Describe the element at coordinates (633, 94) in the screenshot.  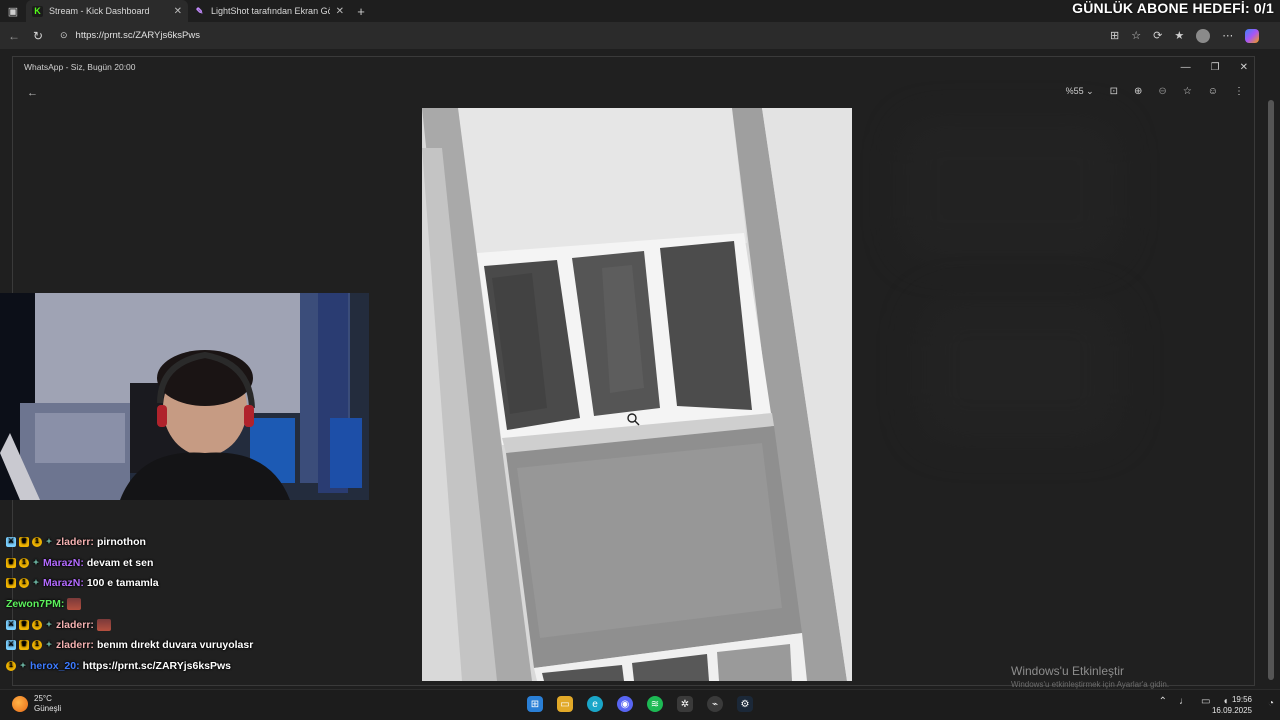
I see `viewer-toolbar: ← %55 ⌄ ⊡ ⊕ ⊖ ☆ ☺ ⋮` at that location.